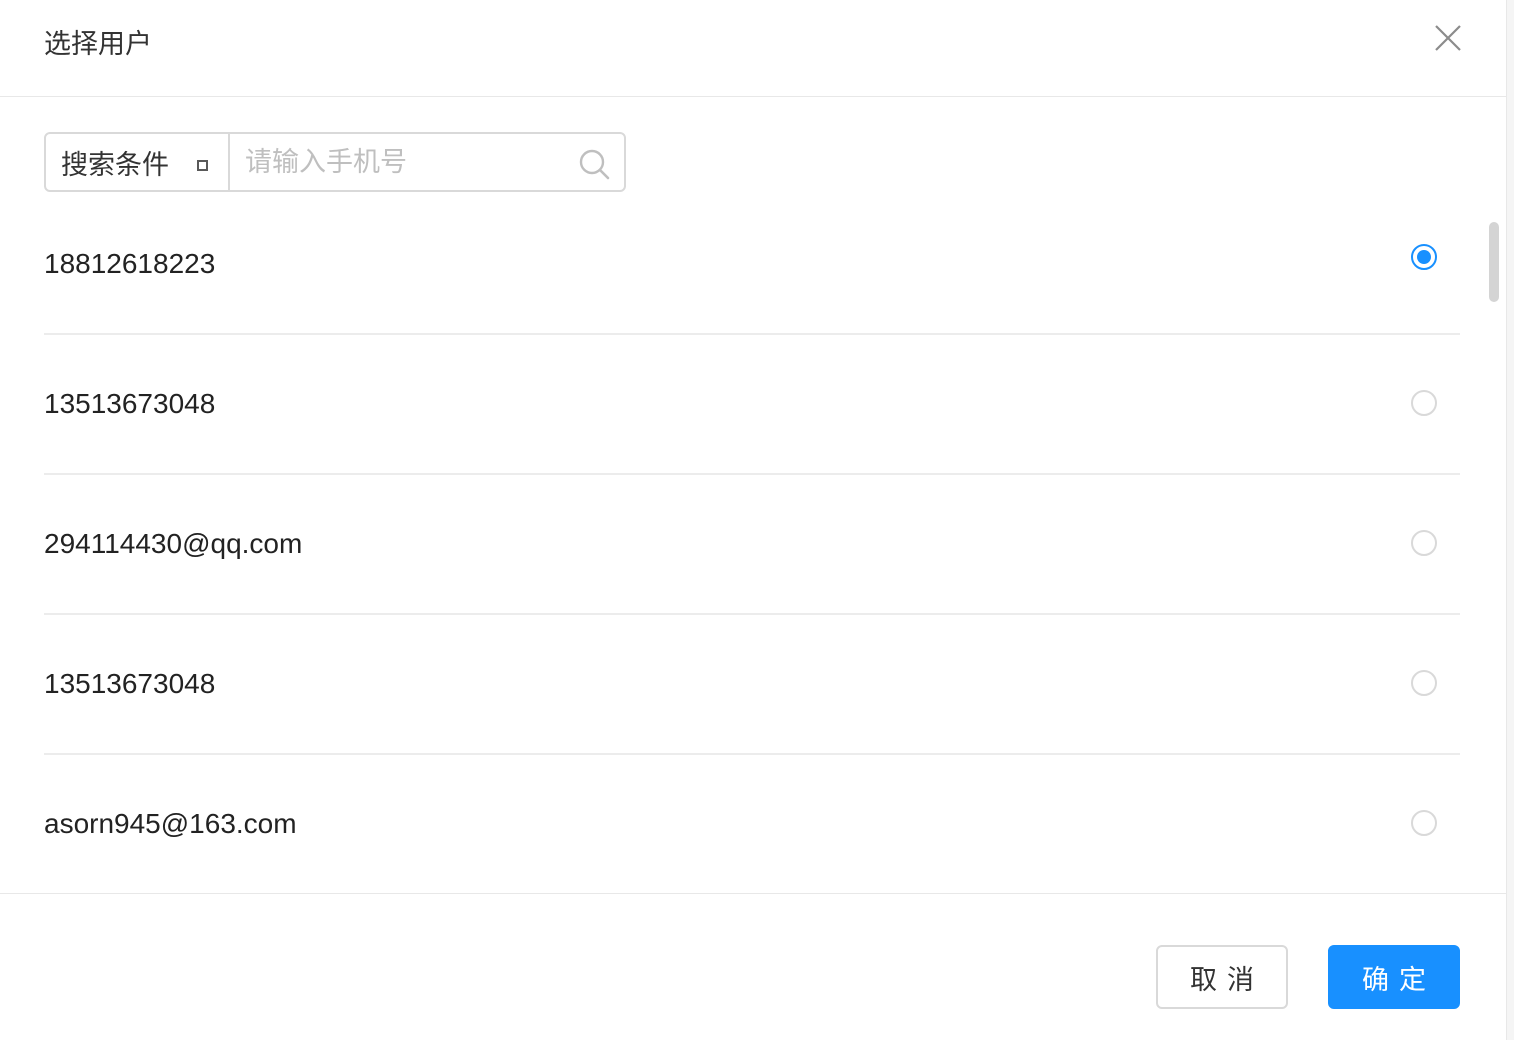  Describe the element at coordinates (752, 824) in the screenshot. I see `list-item: asorn945@163.com` at that location.